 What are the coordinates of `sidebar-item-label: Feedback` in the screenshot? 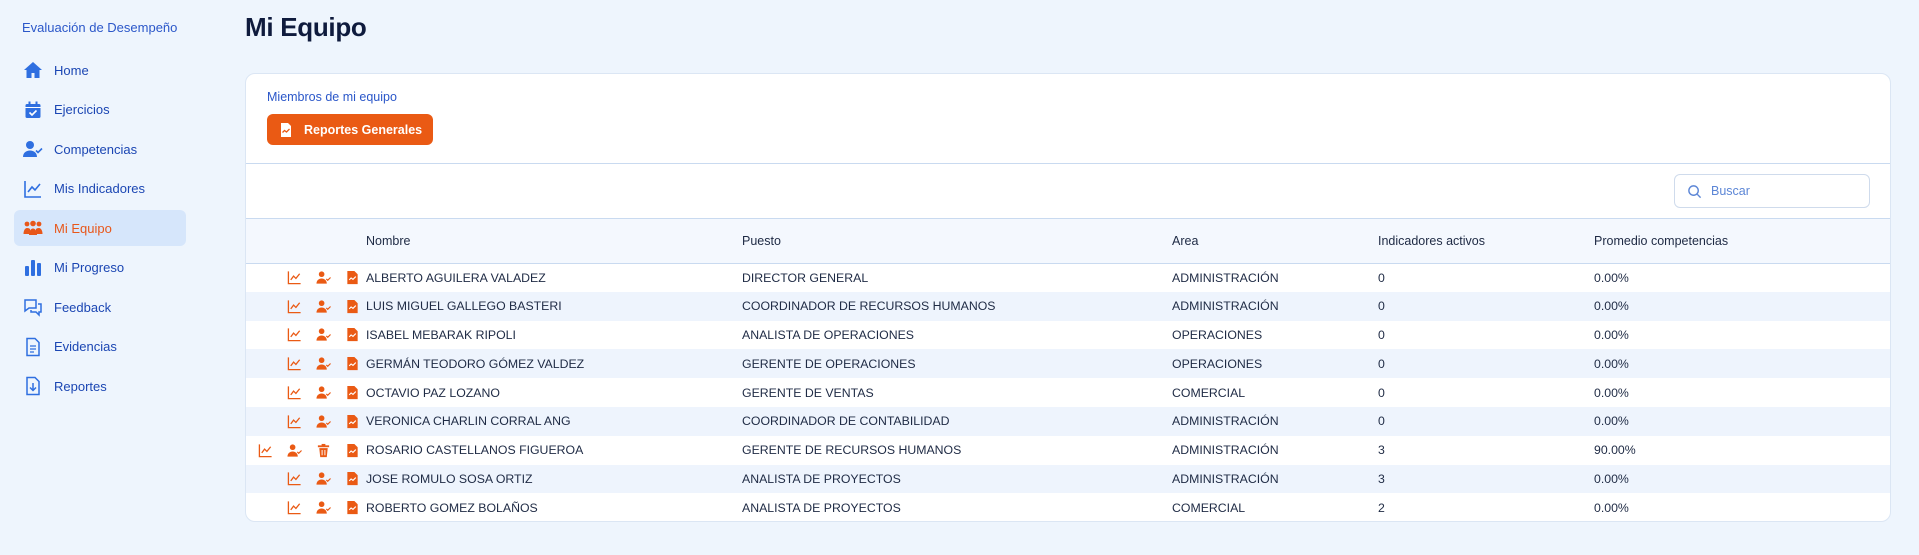 It's located at (83, 307).